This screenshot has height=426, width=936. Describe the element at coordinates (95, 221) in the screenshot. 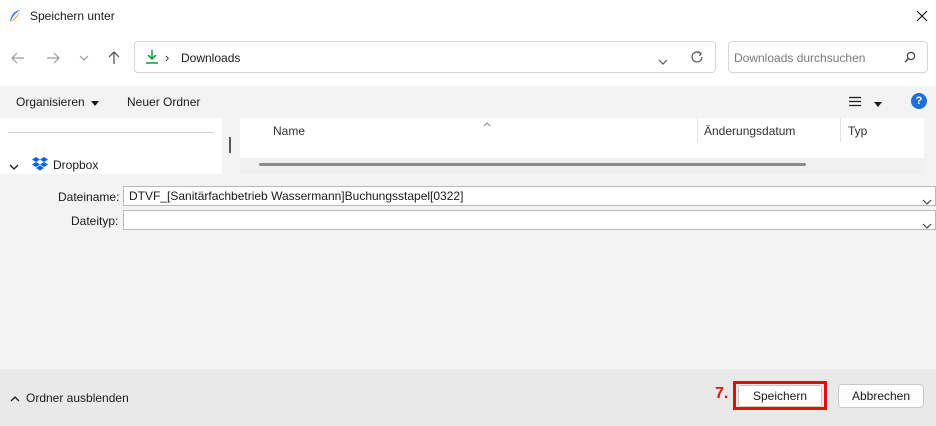

I see `filetype-label: Dateityp:` at that location.